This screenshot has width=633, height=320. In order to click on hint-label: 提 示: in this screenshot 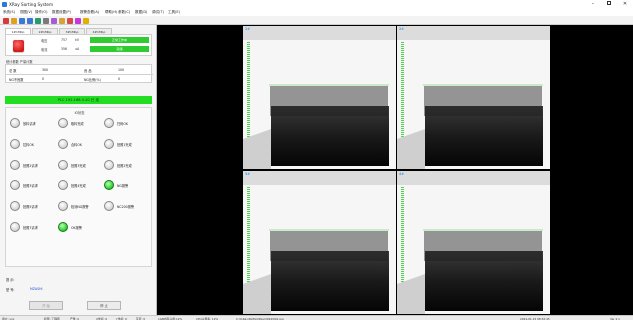, I will do `click(10, 280)`.